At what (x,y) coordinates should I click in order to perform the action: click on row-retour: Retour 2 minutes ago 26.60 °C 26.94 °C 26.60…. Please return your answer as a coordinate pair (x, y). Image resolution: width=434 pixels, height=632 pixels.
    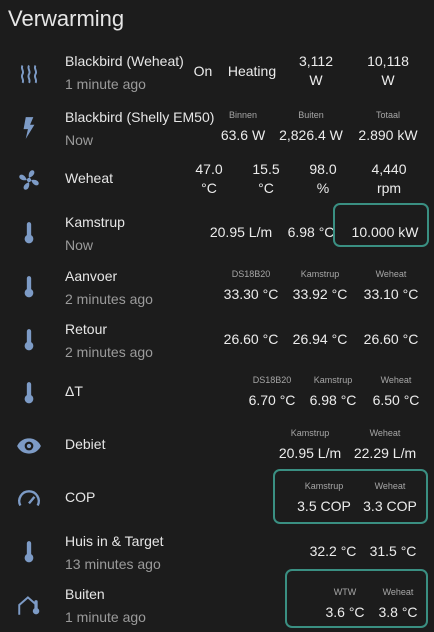
    Looking at the image, I should click on (217, 339).